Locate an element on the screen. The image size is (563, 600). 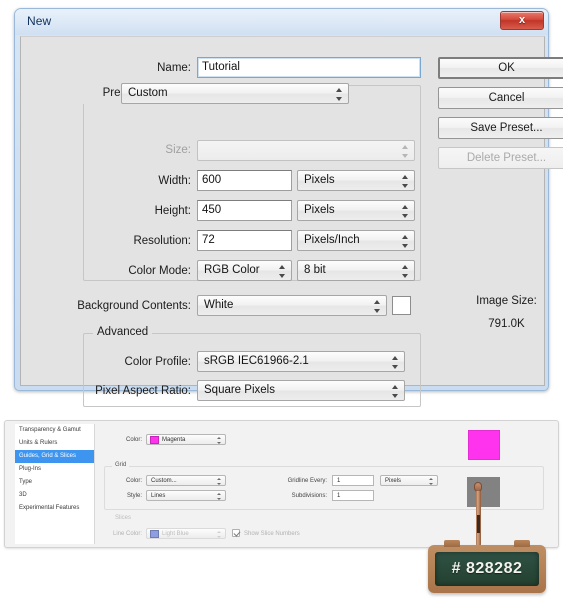
subdivisions-input: 1 is located at coordinates (353, 495).